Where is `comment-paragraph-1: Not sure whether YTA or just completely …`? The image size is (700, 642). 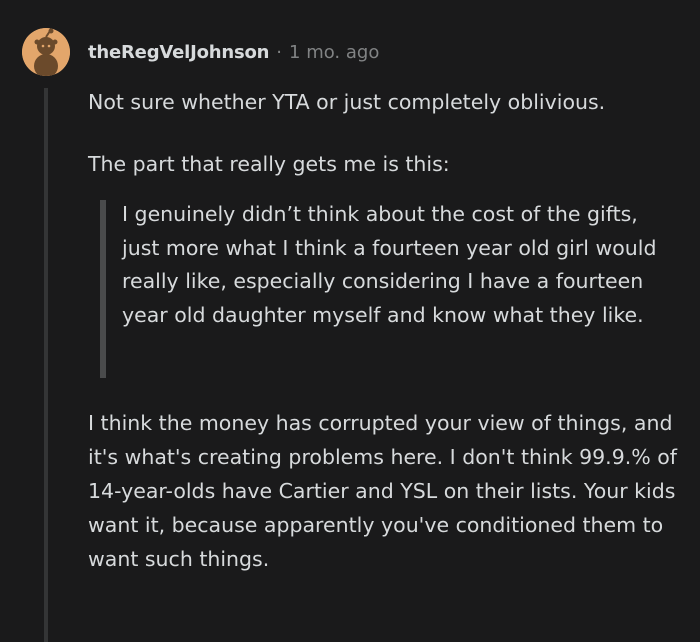 comment-paragraph-1: Not sure whether YTA or just completely … is located at coordinates (347, 102).